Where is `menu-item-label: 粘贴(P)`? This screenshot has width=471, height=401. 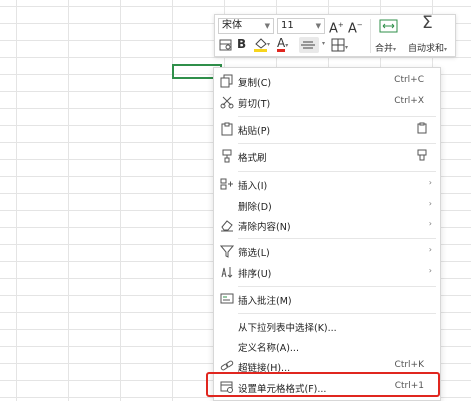
menu-item-label: 粘贴(P) is located at coordinates (254, 131).